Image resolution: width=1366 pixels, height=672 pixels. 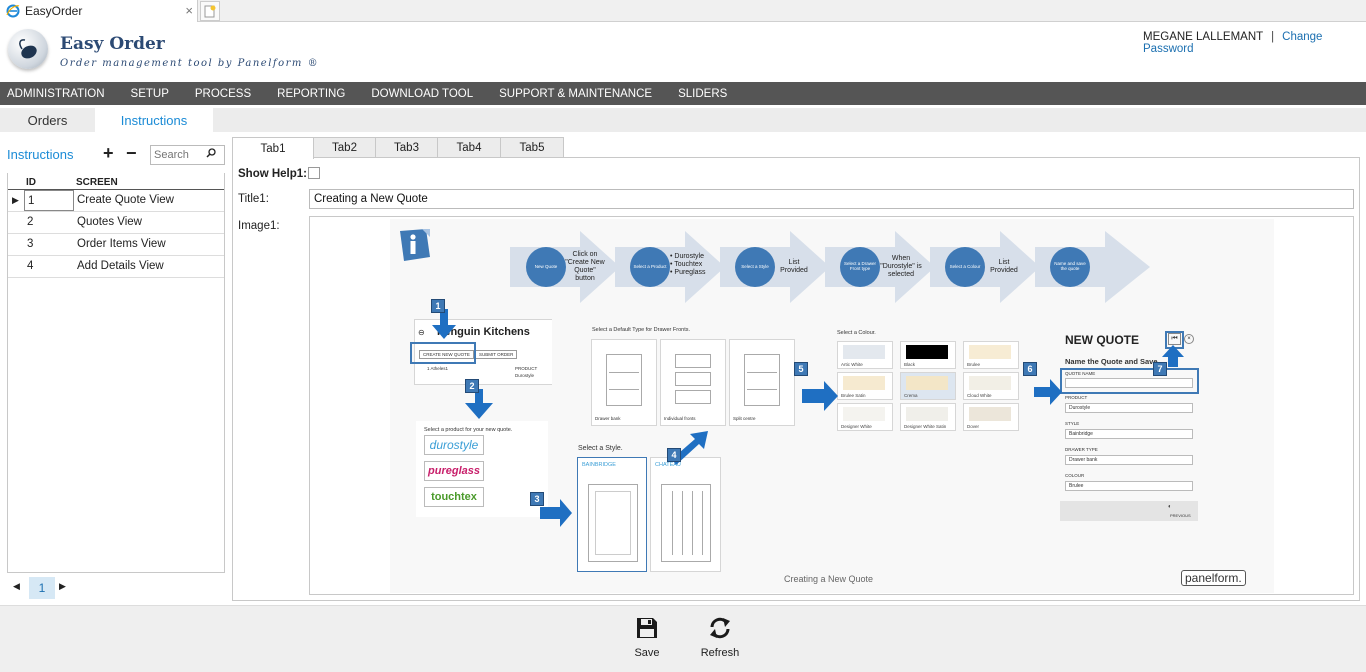 I want to click on add-icon: +, so click(x=108, y=153).